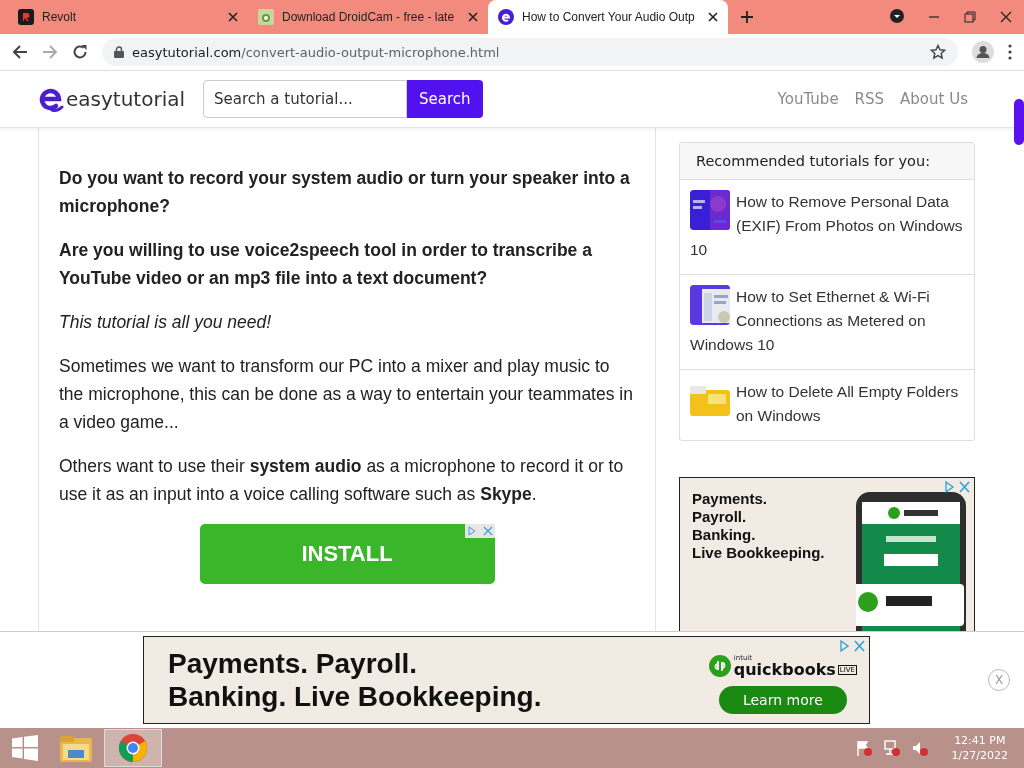  I want to click on address-bar: easytutorial.com/convert-audio-output-microphone.html, so click(530, 52).